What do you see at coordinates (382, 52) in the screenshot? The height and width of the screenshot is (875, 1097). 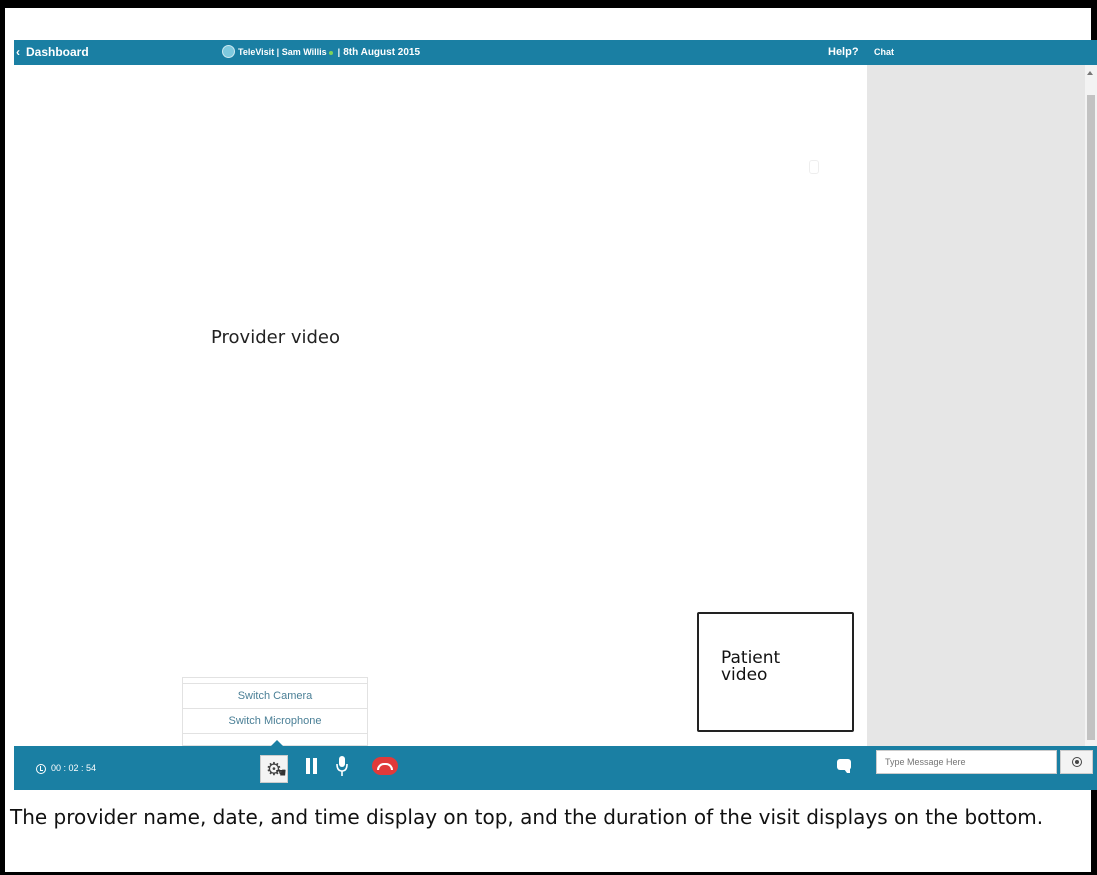 I see `visit-date: 8th August 2015` at bounding box center [382, 52].